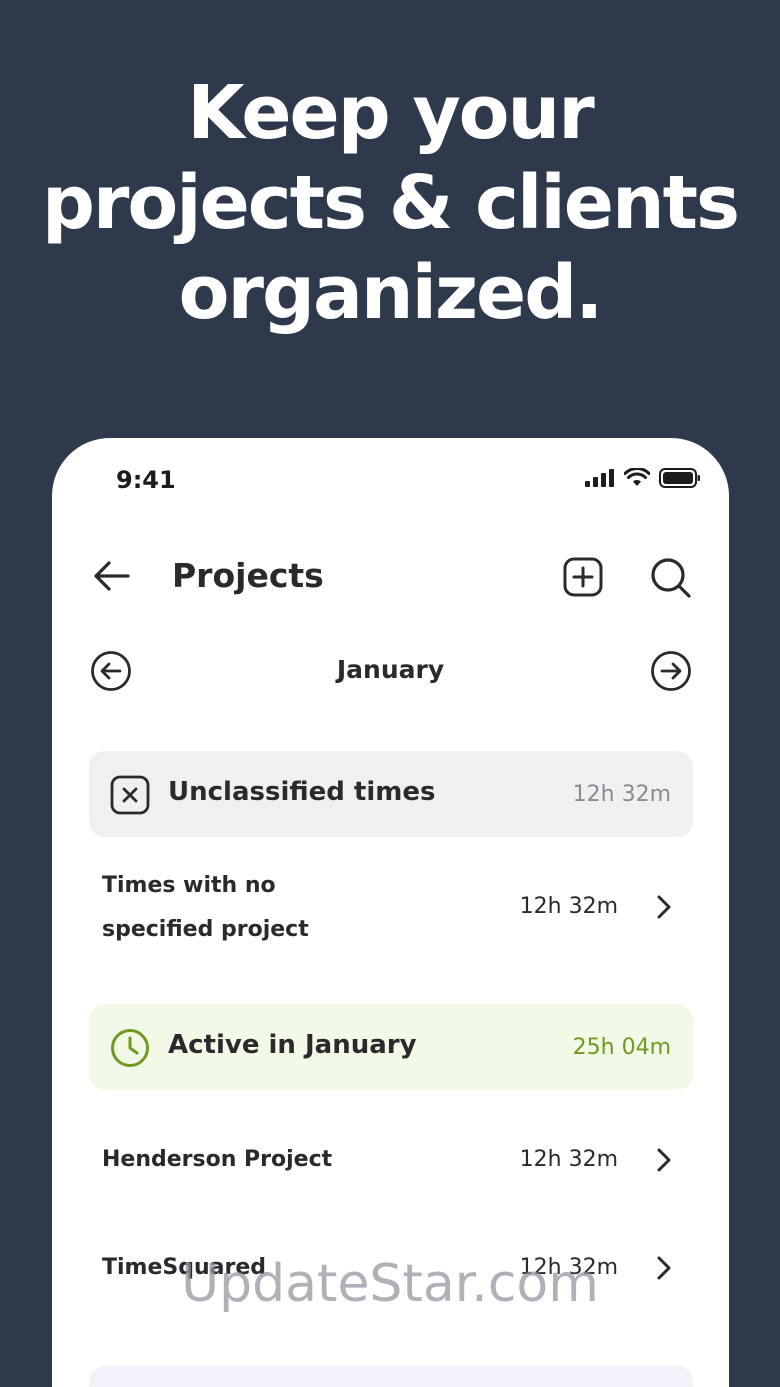 The width and height of the screenshot is (780, 1387). What do you see at coordinates (671, 671) in the screenshot?
I see `circle-arrow-right-icon` at bounding box center [671, 671].